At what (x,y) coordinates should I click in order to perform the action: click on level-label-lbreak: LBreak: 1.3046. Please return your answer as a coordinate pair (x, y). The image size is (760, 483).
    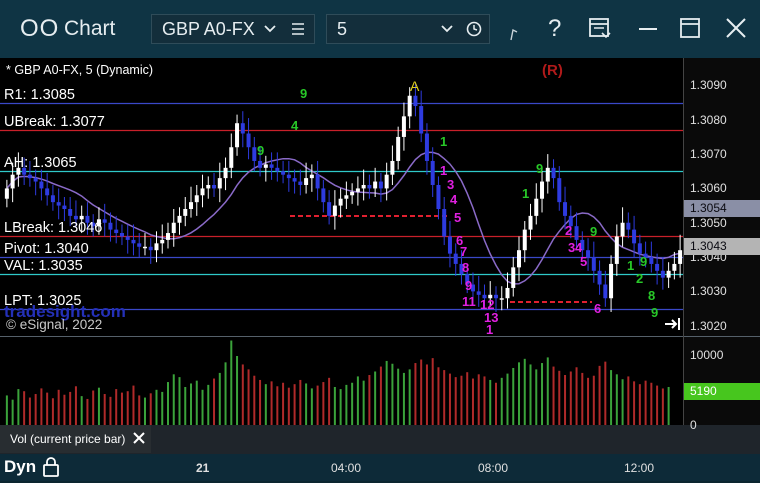
    Looking at the image, I should click on (53, 227).